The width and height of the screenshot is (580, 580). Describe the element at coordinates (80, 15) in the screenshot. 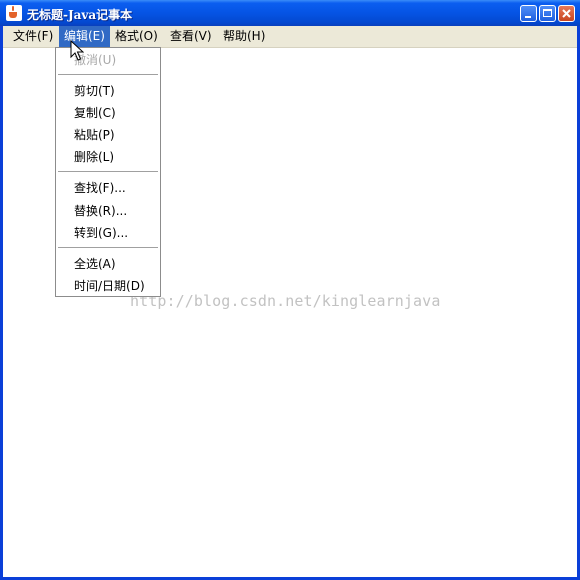

I see `window-title: 无标题-Java记事本` at that location.